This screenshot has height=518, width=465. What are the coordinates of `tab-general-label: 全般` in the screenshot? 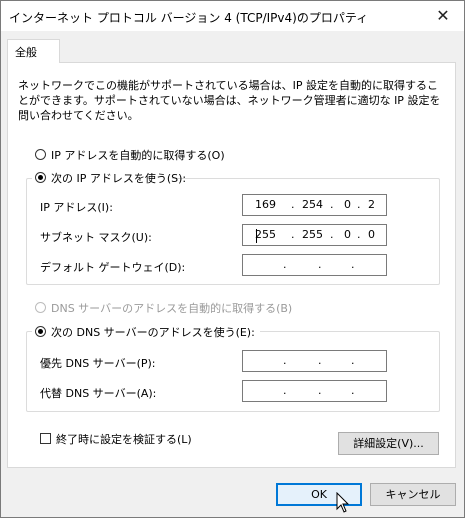 It's located at (26, 52).